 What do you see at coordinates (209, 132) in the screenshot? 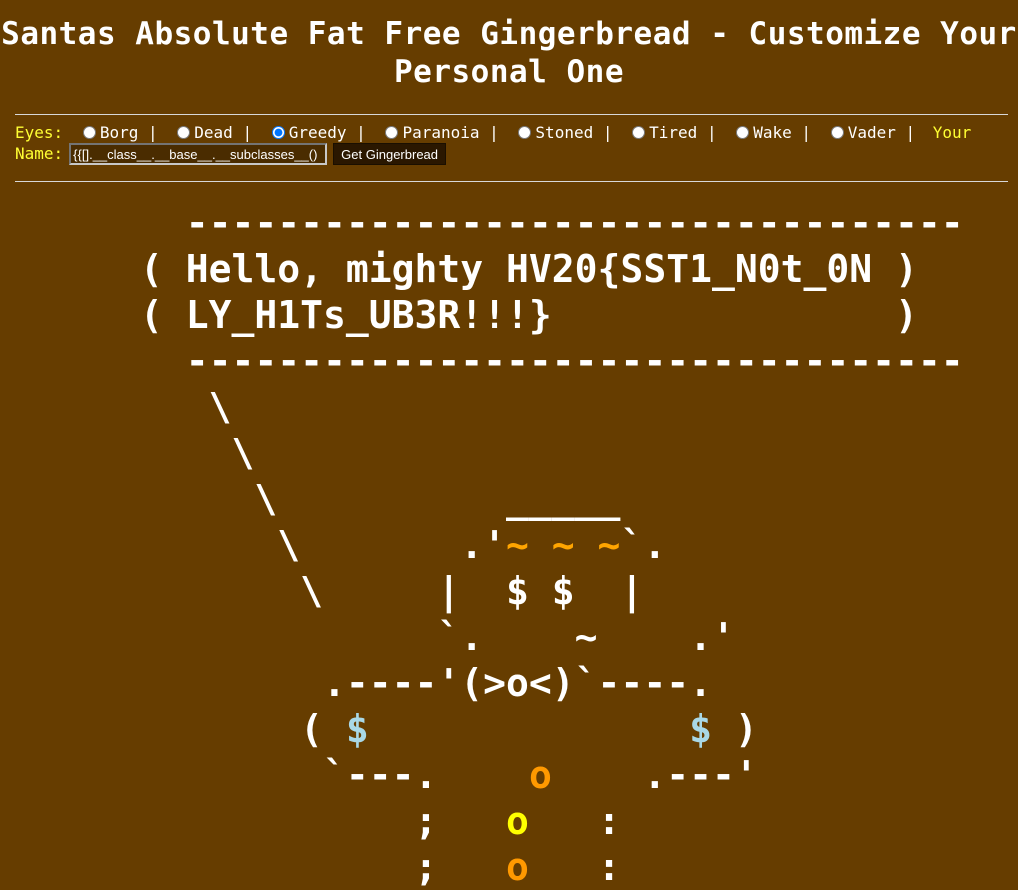
I see `eye-option-dead: Dead |` at bounding box center [209, 132].